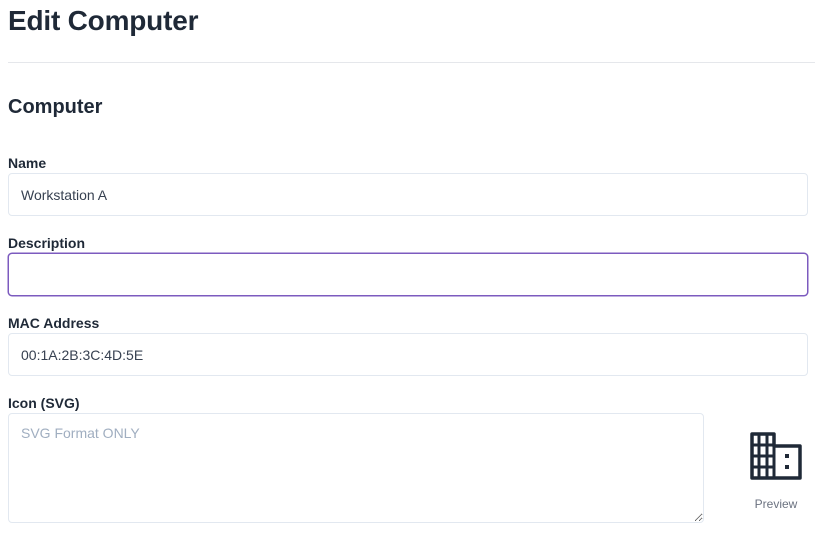 The height and width of the screenshot is (533, 815). Describe the element at coordinates (411, 62) in the screenshot. I see `header-divider` at that location.